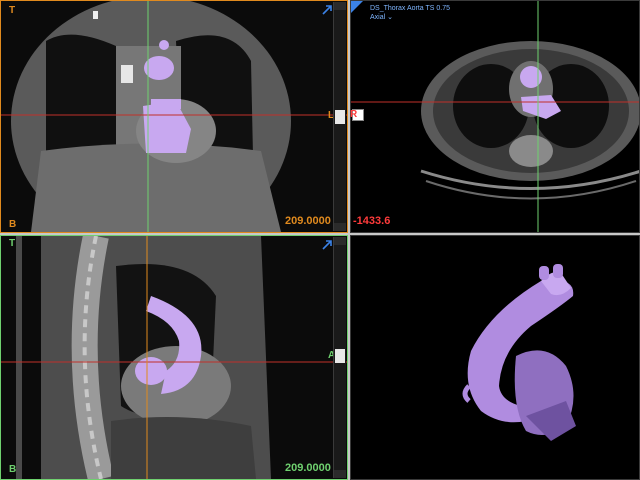 The image size is (640, 480). I want to click on layout-divider-vertical, so click(349, 240).